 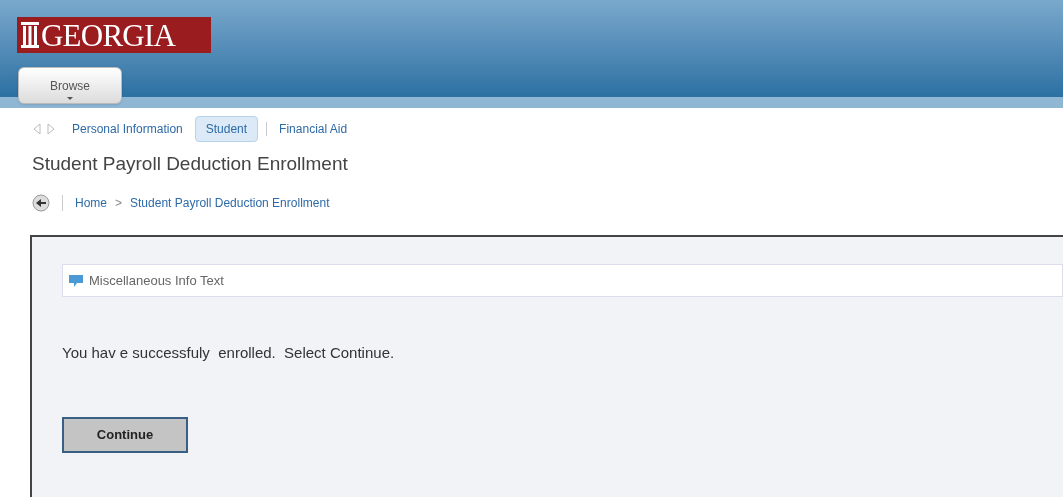 I want to click on nav-tab: Student, so click(x=226, y=129).